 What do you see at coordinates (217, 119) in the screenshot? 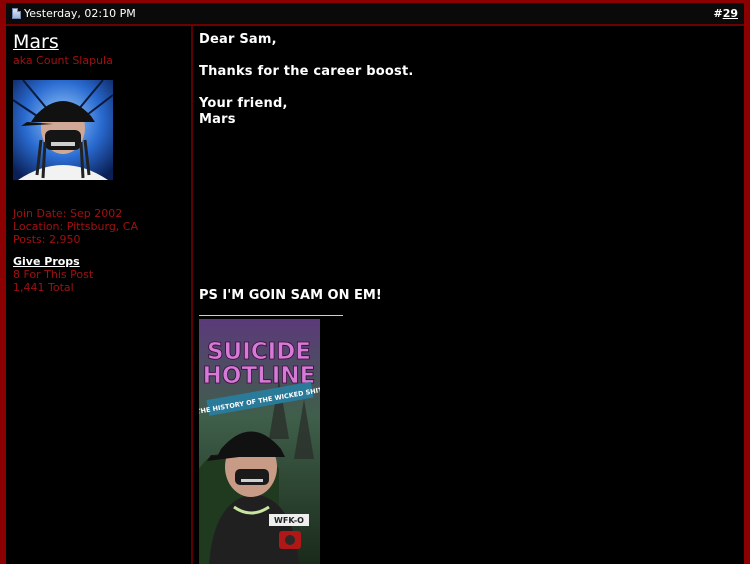
I see `message-signoff: Mars` at bounding box center [217, 119].